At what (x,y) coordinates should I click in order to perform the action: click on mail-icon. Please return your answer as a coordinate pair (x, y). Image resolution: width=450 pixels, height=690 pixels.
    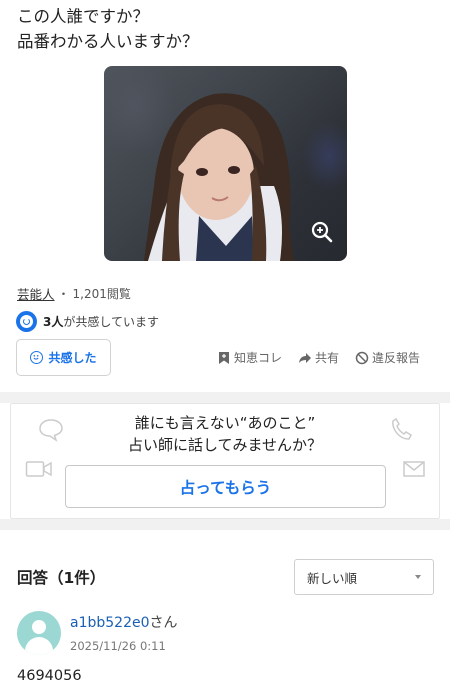
    Looking at the image, I should click on (414, 469).